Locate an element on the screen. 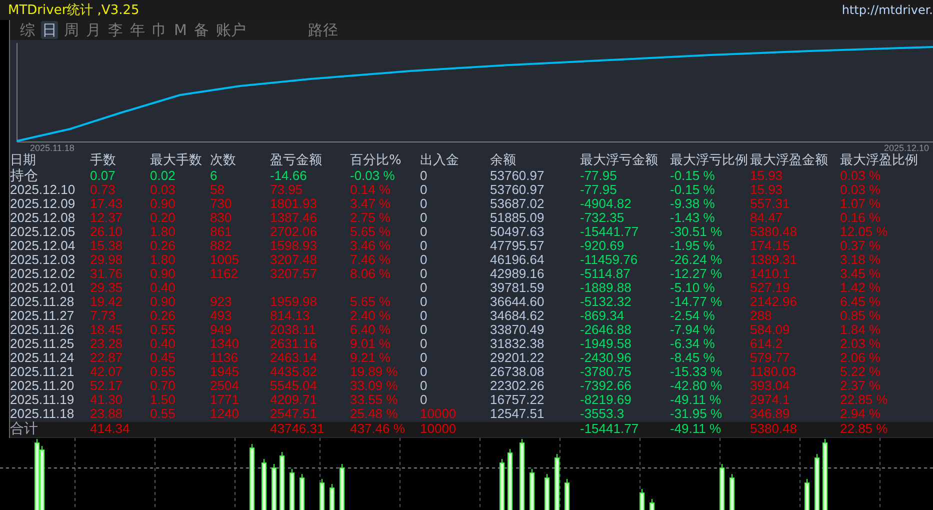 The image size is (933, 510). table-cell: -0.15 % is located at coordinates (692, 190).